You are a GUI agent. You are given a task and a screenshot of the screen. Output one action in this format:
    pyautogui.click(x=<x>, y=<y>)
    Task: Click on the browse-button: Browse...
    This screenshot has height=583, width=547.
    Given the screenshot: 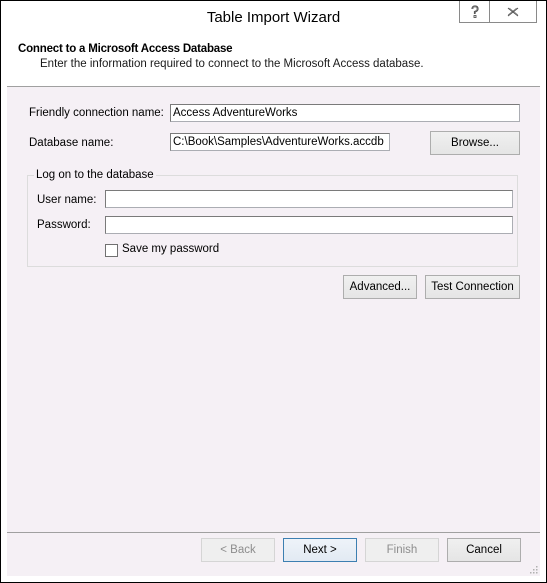 What is the action you would take?
    pyautogui.click(x=475, y=143)
    